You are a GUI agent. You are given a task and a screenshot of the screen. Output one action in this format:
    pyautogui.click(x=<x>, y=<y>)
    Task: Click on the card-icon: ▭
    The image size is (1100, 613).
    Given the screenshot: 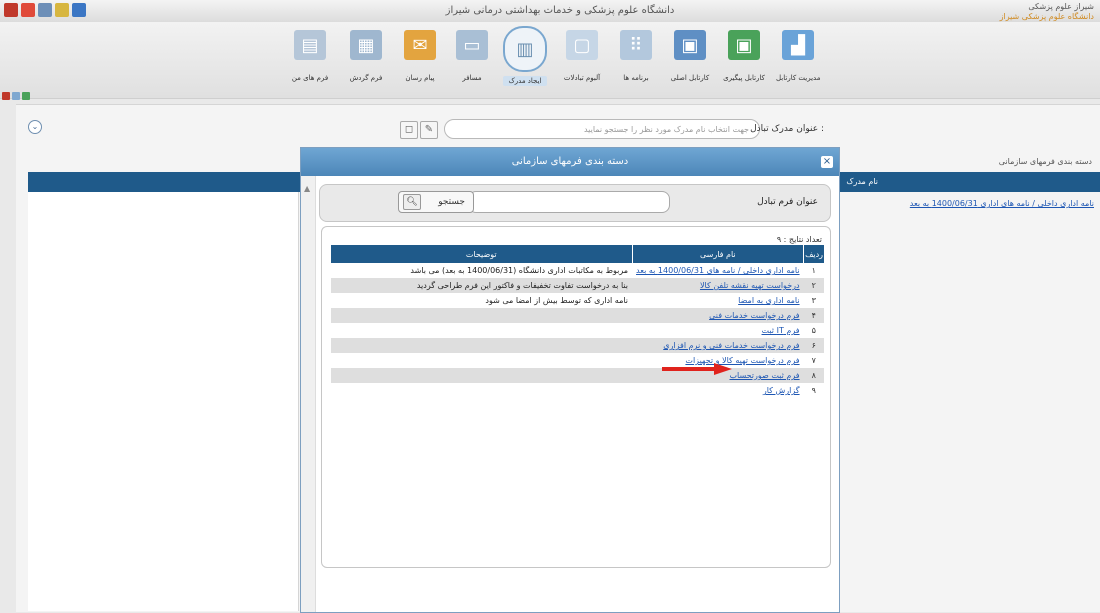 What is the action you would take?
    pyautogui.click(x=472, y=45)
    